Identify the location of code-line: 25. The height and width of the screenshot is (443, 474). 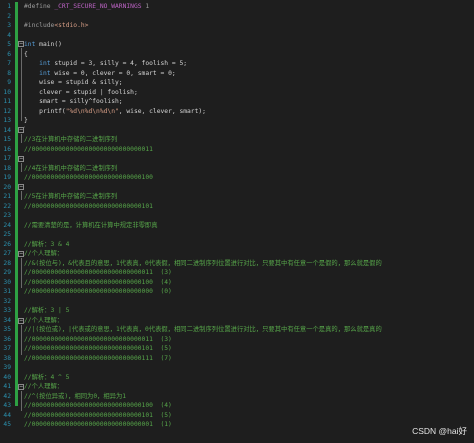
(237, 235).